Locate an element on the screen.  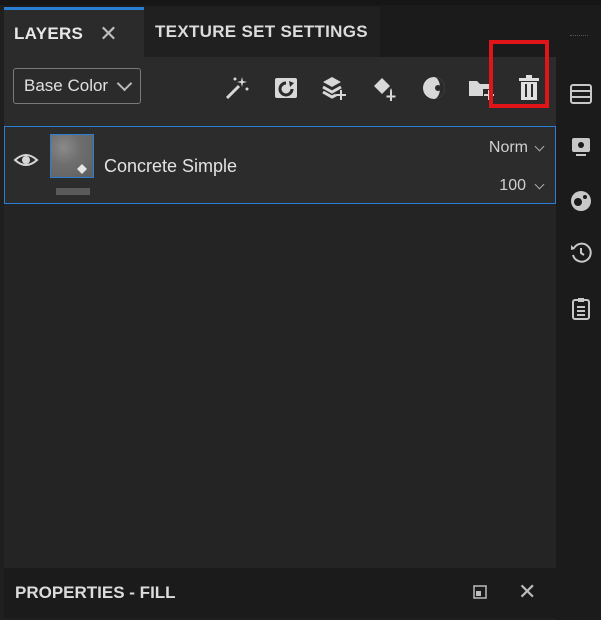
log-icon is located at coordinates (581, 309).